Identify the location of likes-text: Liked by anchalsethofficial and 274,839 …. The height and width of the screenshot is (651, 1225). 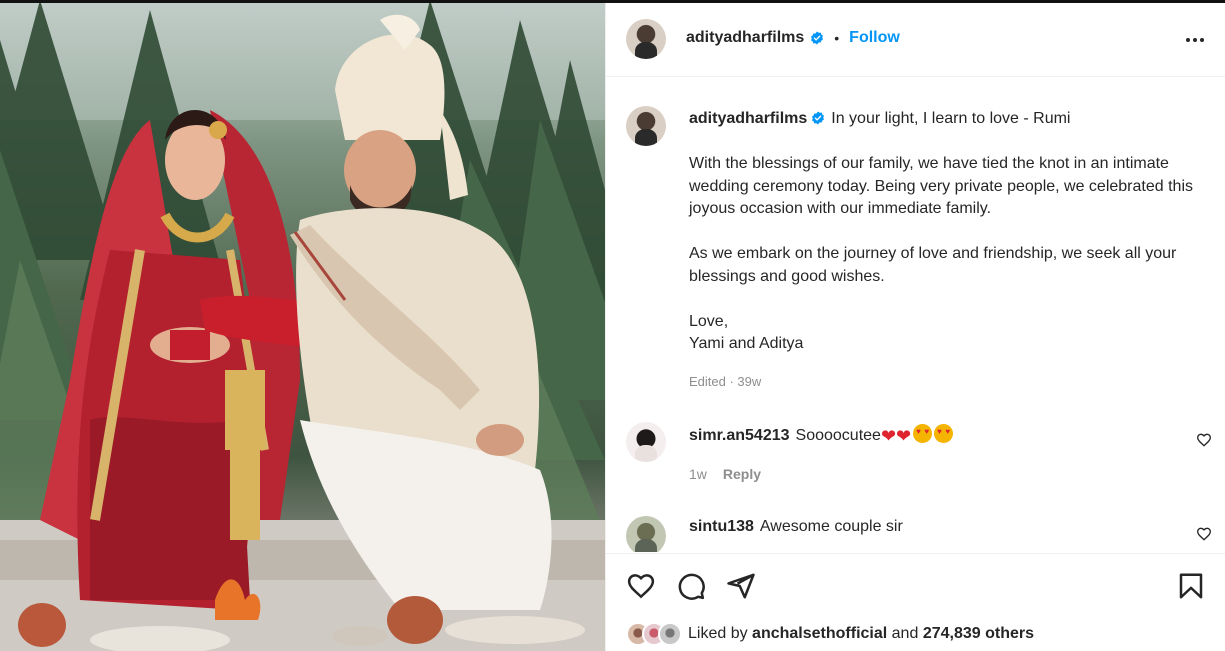
(861, 634).